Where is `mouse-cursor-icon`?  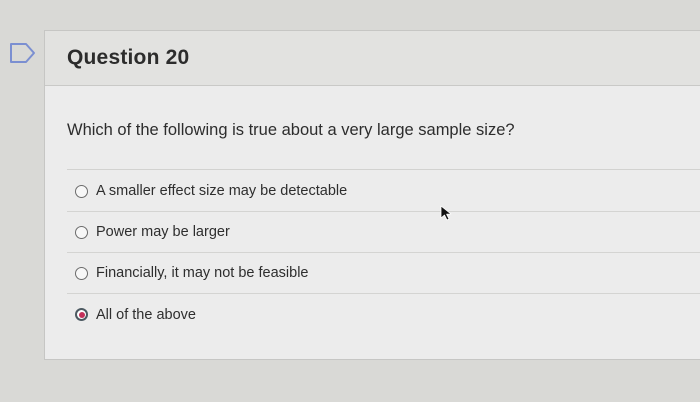 mouse-cursor-icon is located at coordinates (447, 213).